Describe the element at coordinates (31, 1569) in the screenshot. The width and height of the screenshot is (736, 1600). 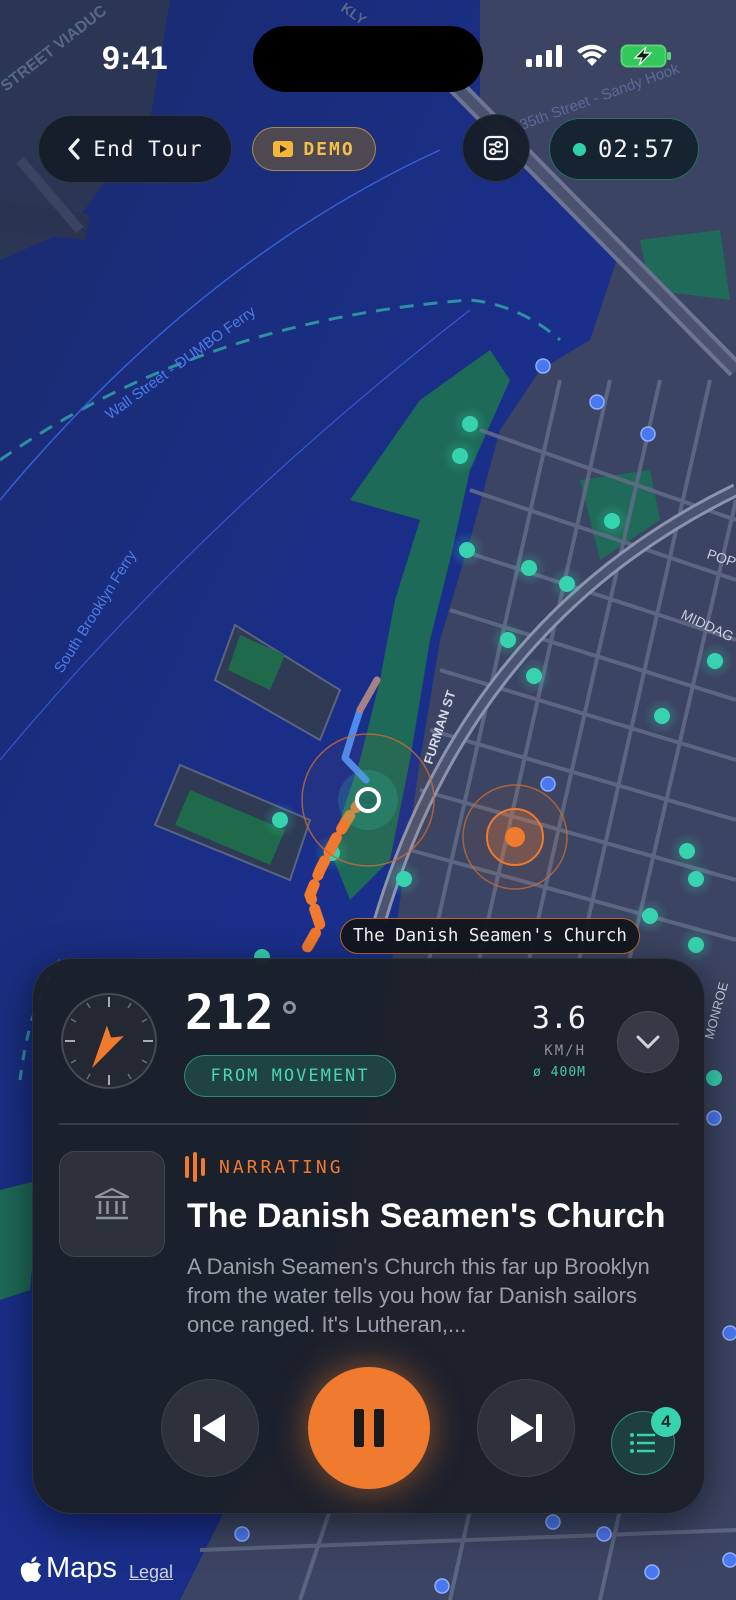
I see `apple-logo-icon` at that location.